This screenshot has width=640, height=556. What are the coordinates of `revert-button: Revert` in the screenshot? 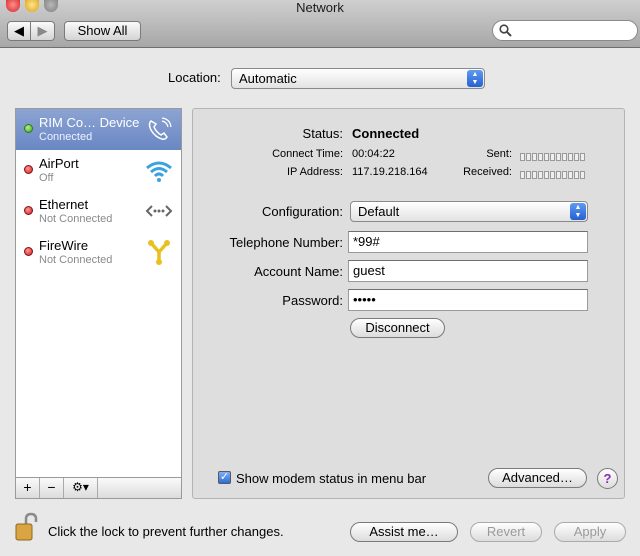 It's located at (506, 532).